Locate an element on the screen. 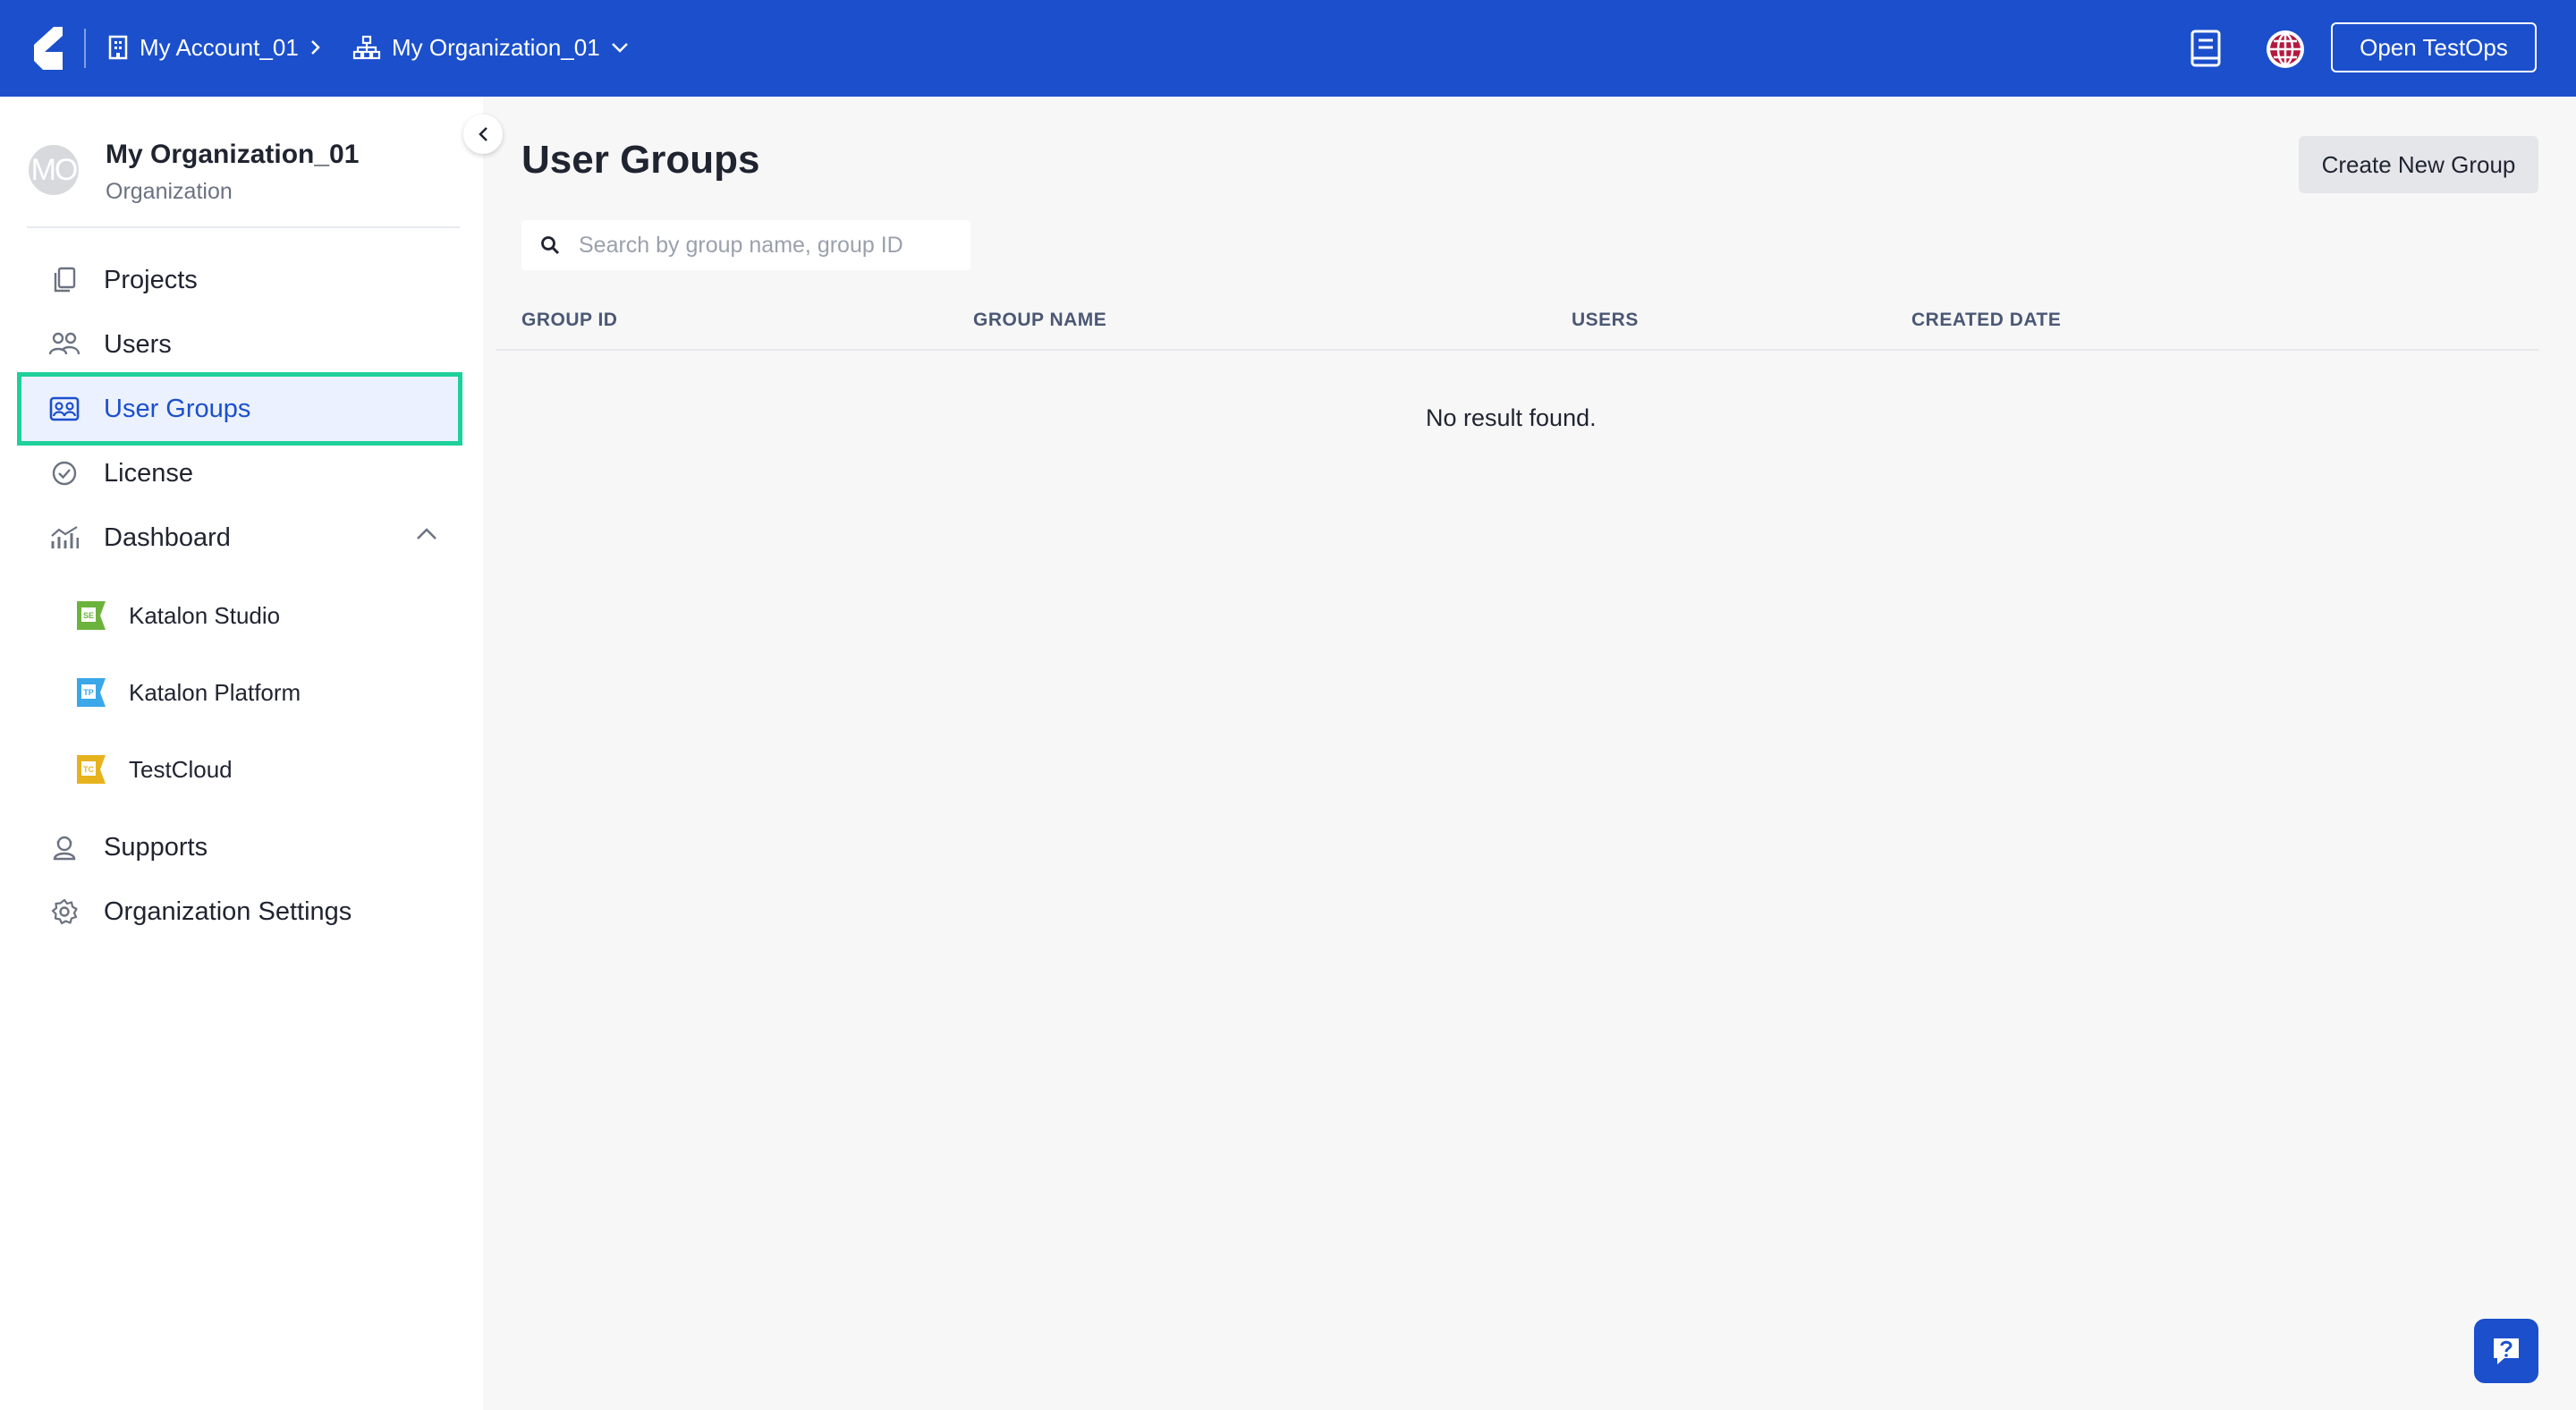 Image resolution: width=2576 pixels, height=1410 pixels. testcloud-icon: TC is located at coordinates (91, 769).